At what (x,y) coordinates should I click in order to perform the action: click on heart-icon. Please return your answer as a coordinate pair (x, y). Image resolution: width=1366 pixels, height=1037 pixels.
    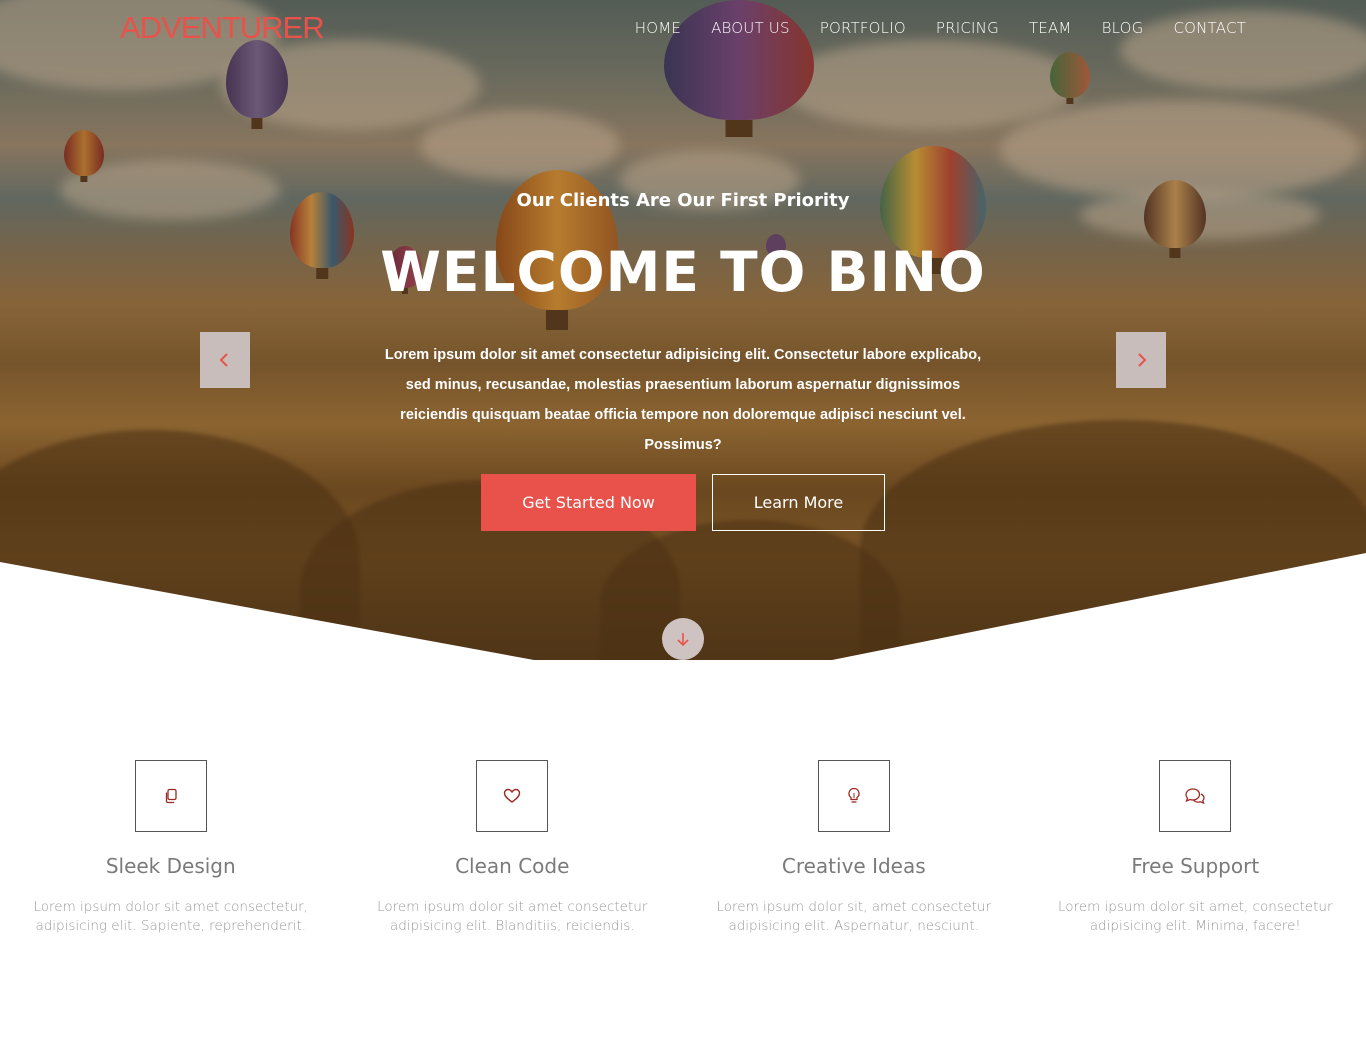
    Looking at the image, I should click on (512, 795).